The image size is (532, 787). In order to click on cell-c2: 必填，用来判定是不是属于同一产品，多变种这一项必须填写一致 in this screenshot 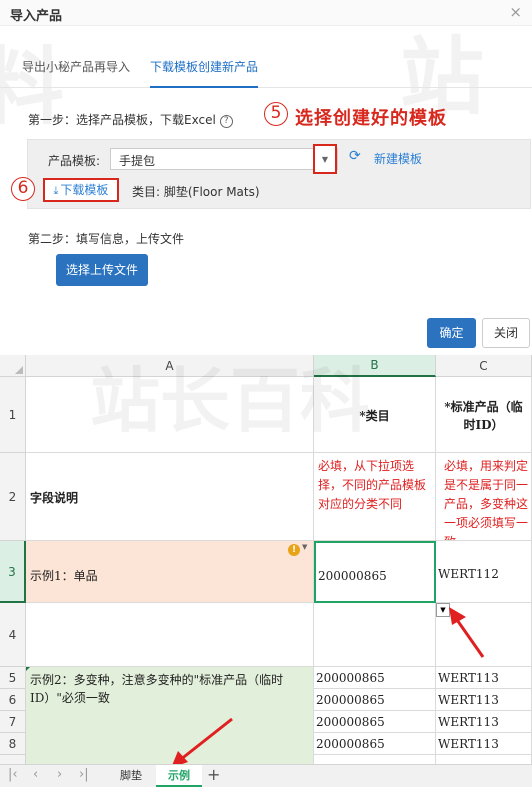, I will do `click(484, 497)`.